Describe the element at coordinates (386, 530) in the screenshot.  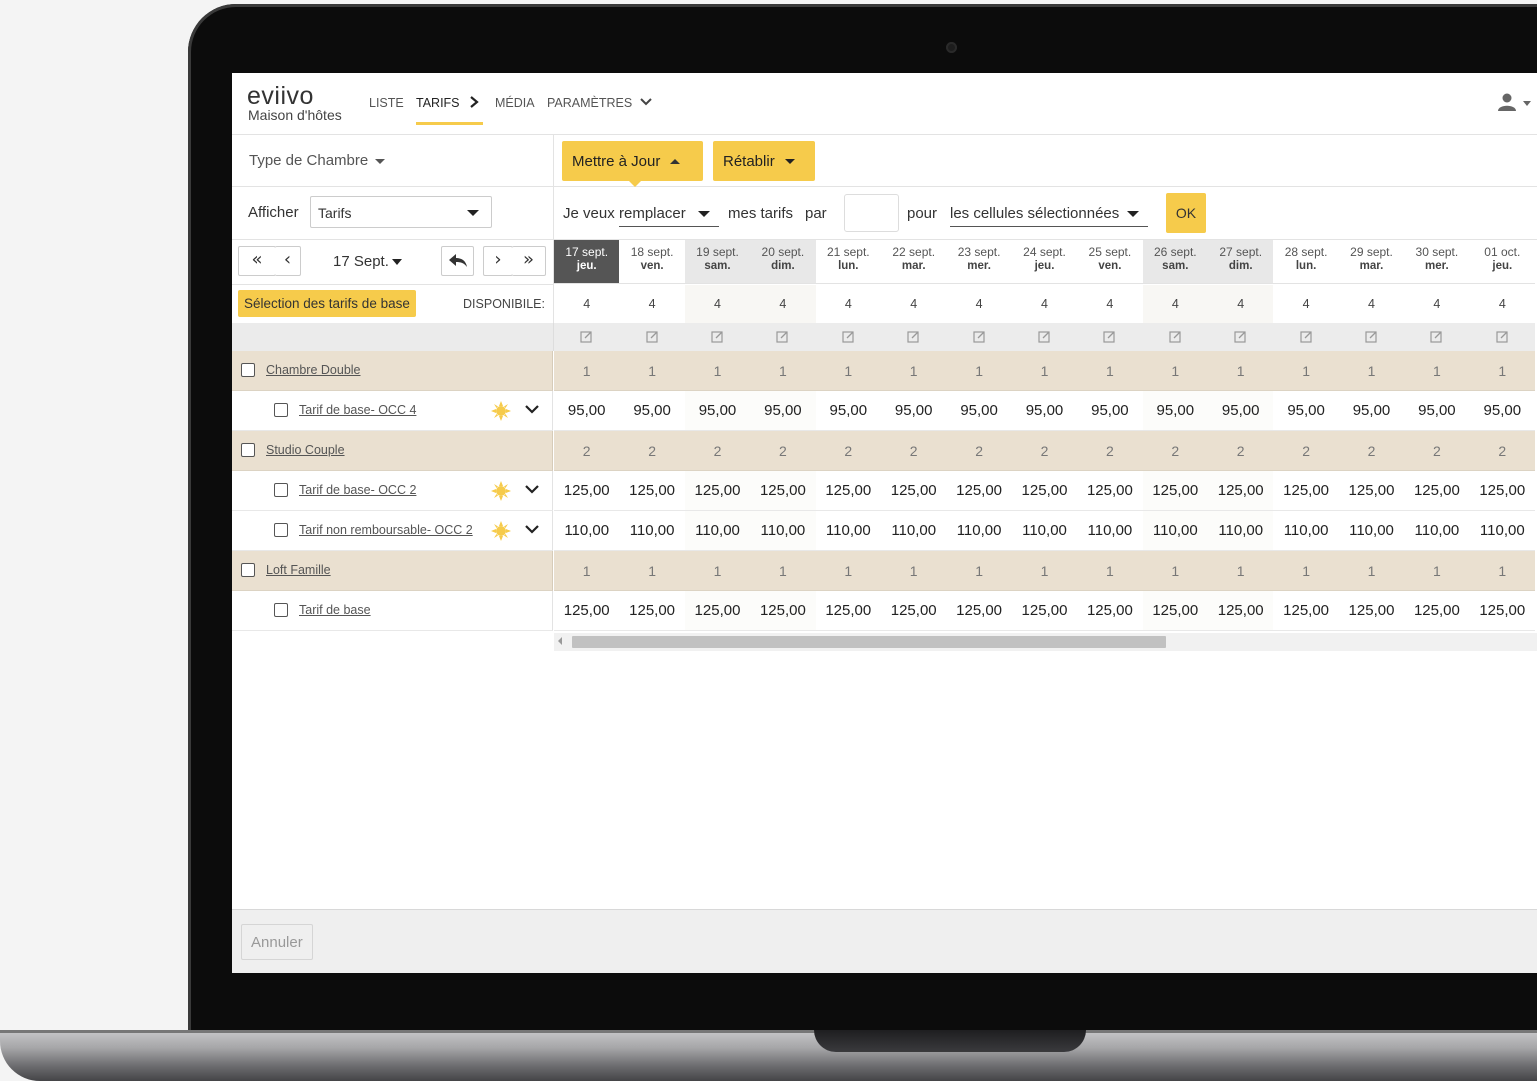
I see `rate-name-link: Tarif non remboursable- OCC 2` at that location.